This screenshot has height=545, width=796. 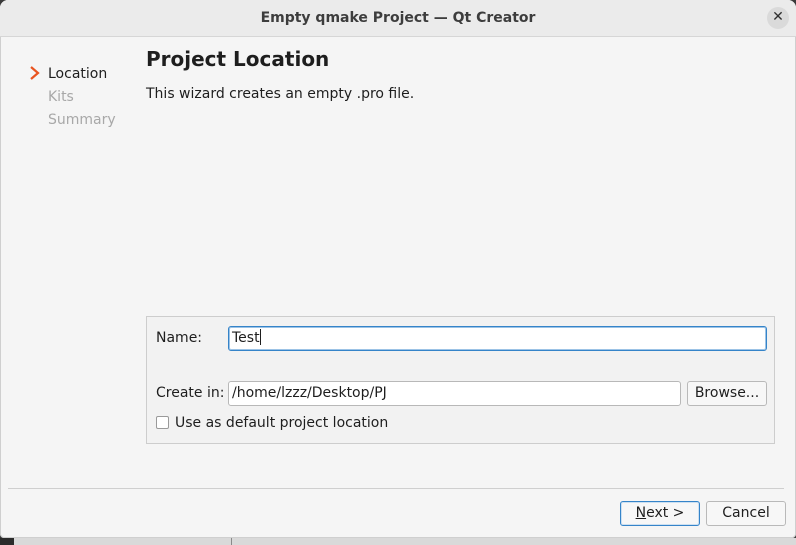 What do you see at coordinates (746, 513) in the screenshot?
I see `cancel-button: Cancel` at bounding box center [746, 513].